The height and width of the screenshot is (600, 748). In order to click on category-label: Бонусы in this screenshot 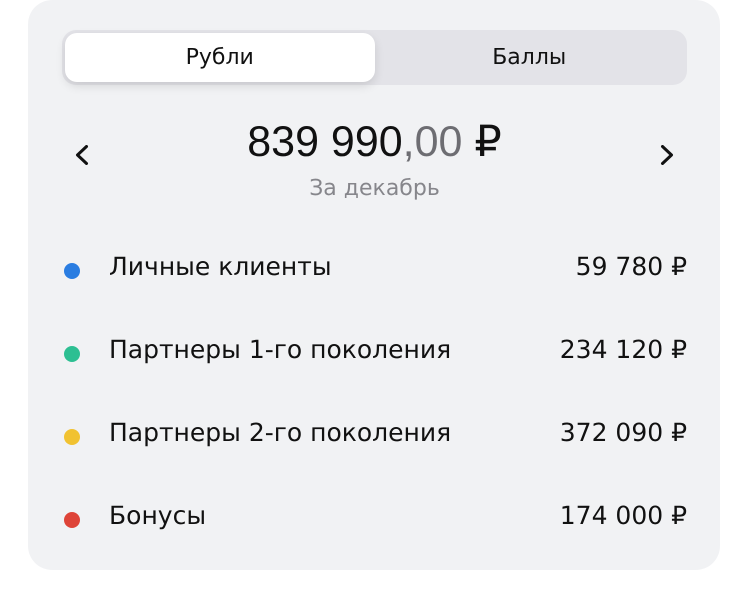, I will do `click(158, 516)`.